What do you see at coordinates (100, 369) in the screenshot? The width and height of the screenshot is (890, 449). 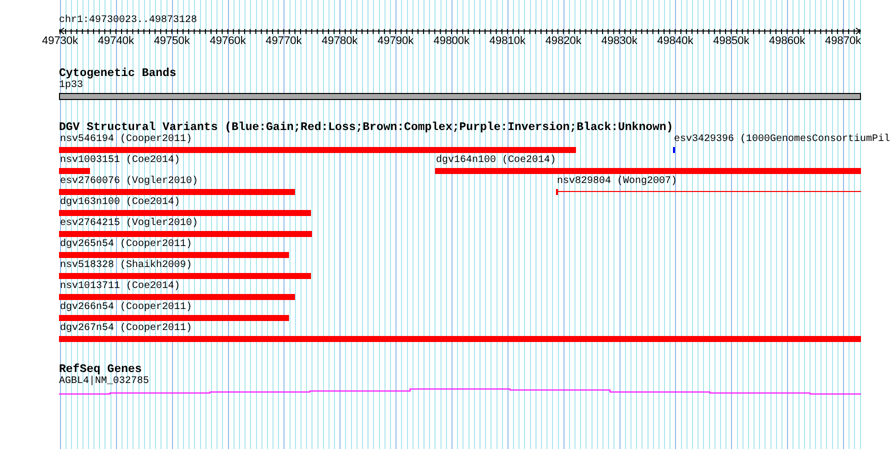 I see `track-title: RefSeq Genes` at bounding box center [100, 369].